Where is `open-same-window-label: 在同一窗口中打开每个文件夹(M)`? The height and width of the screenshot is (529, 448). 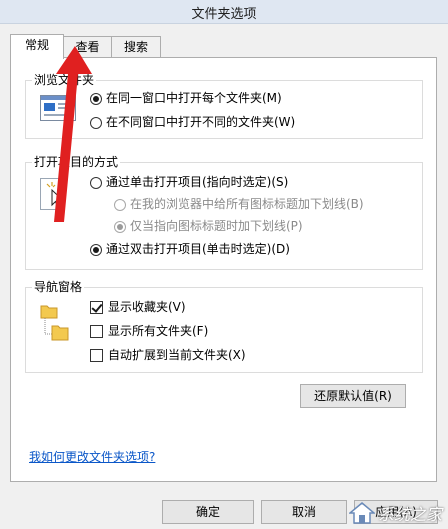 open-same-window-label: 在同一窗口中打开每个文件夹(M) is located at coordinates (194, 98).